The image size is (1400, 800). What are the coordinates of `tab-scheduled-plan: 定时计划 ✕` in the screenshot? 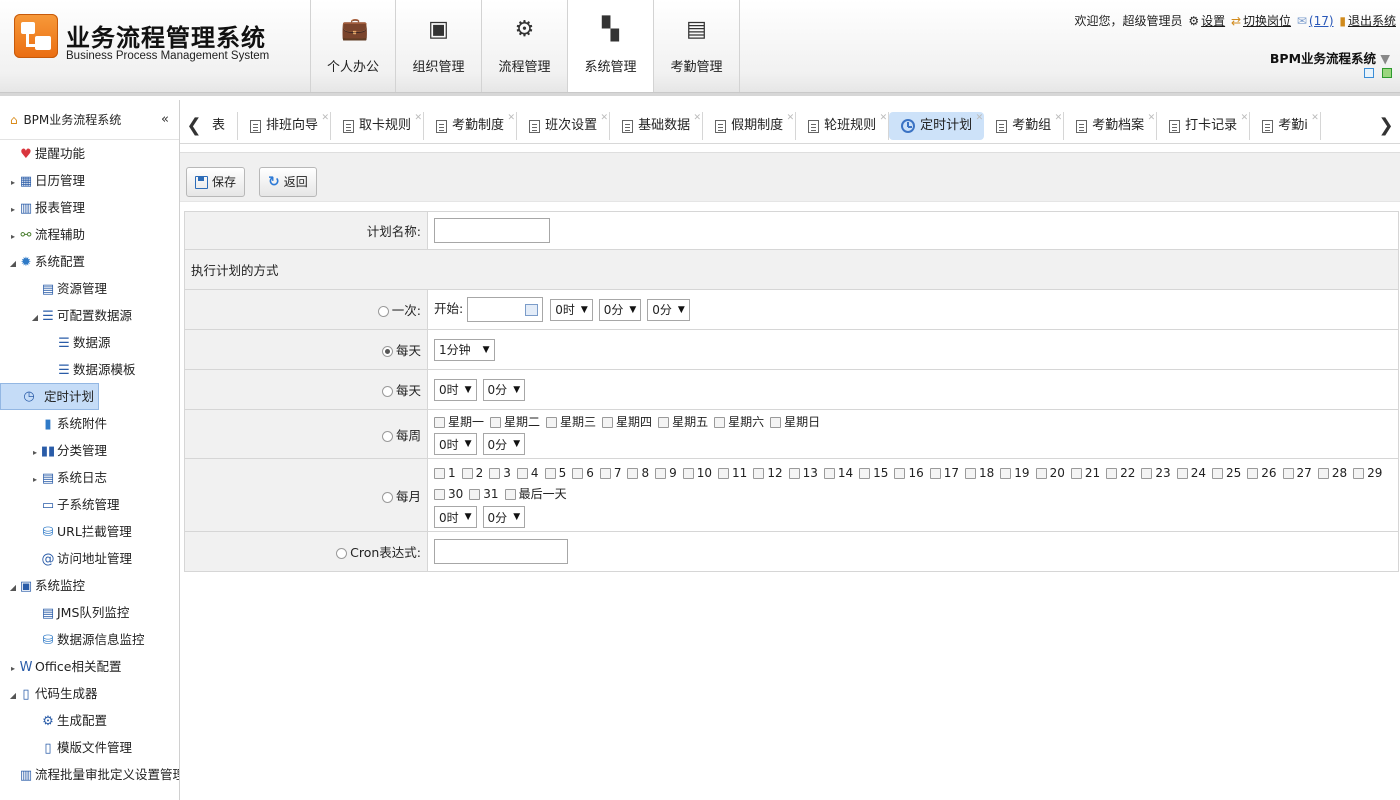 It's located at (937, 126).